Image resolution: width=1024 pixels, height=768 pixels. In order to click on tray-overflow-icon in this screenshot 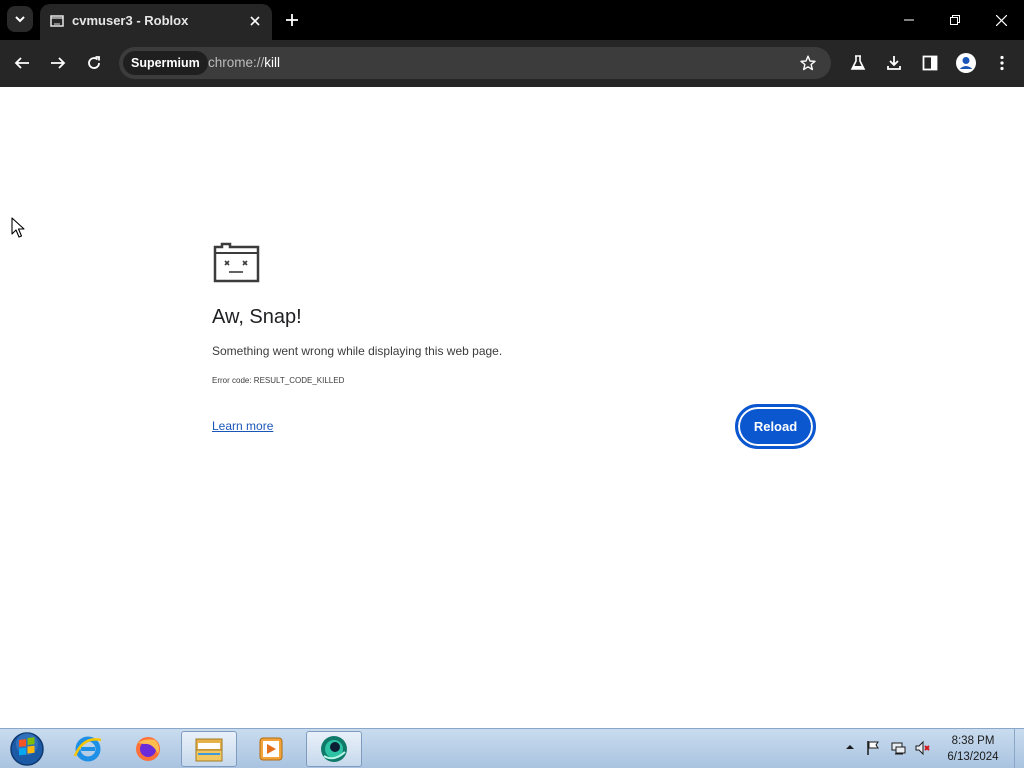, I will do `click(850, 747)`.